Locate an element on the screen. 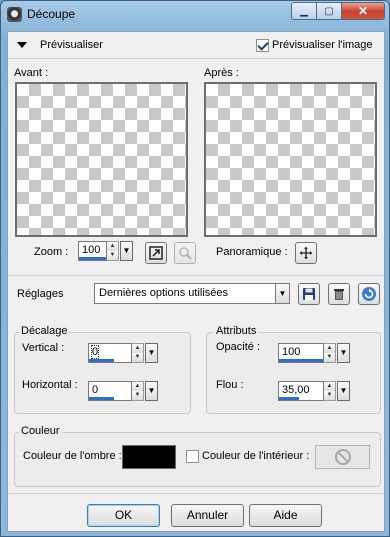 This screenshot has height=537, width=390. preview-image-label: Prévisualiser l'image is located at coordinates (322, 45).